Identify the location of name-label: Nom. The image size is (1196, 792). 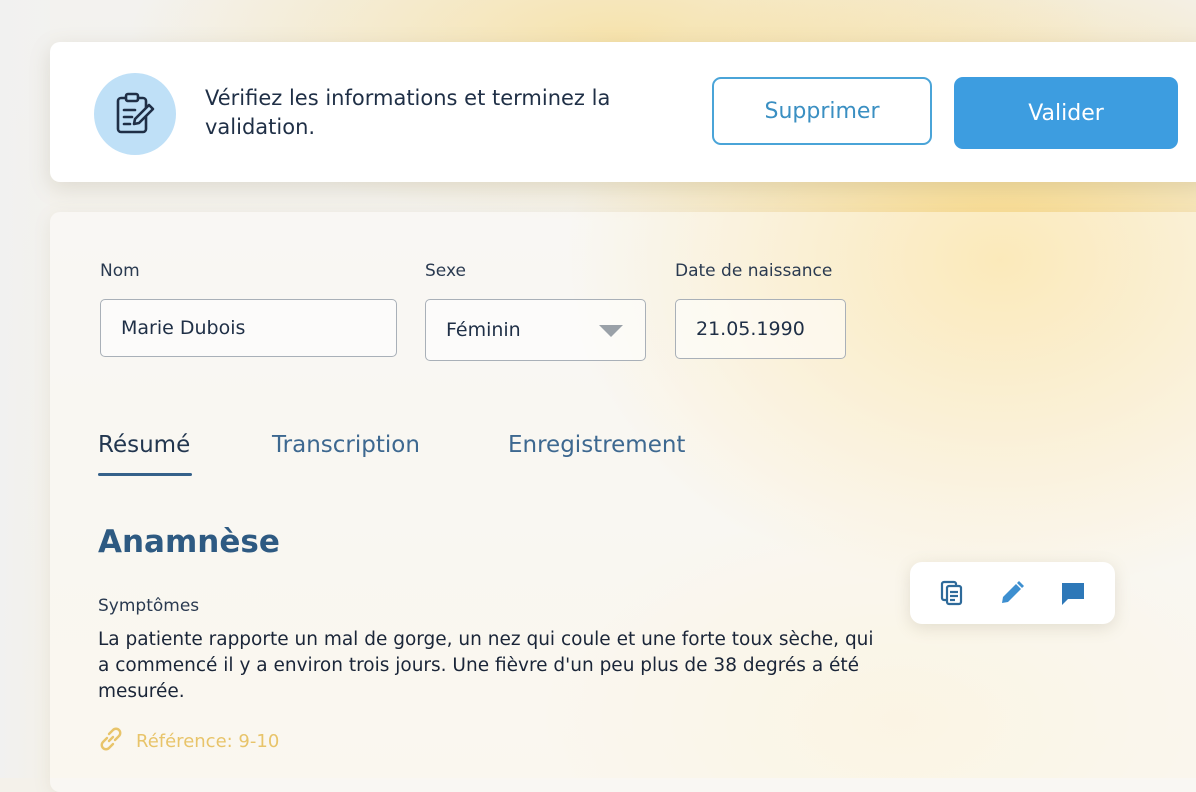
(120, 271).